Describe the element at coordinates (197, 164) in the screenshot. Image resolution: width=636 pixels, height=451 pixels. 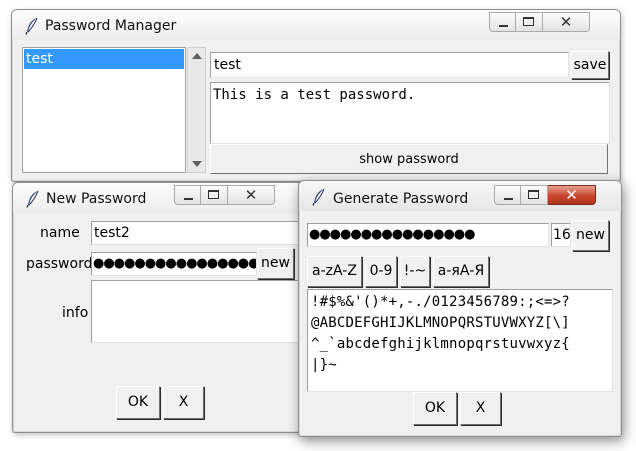
I see `scroll-down-arrow-icon` at that location.